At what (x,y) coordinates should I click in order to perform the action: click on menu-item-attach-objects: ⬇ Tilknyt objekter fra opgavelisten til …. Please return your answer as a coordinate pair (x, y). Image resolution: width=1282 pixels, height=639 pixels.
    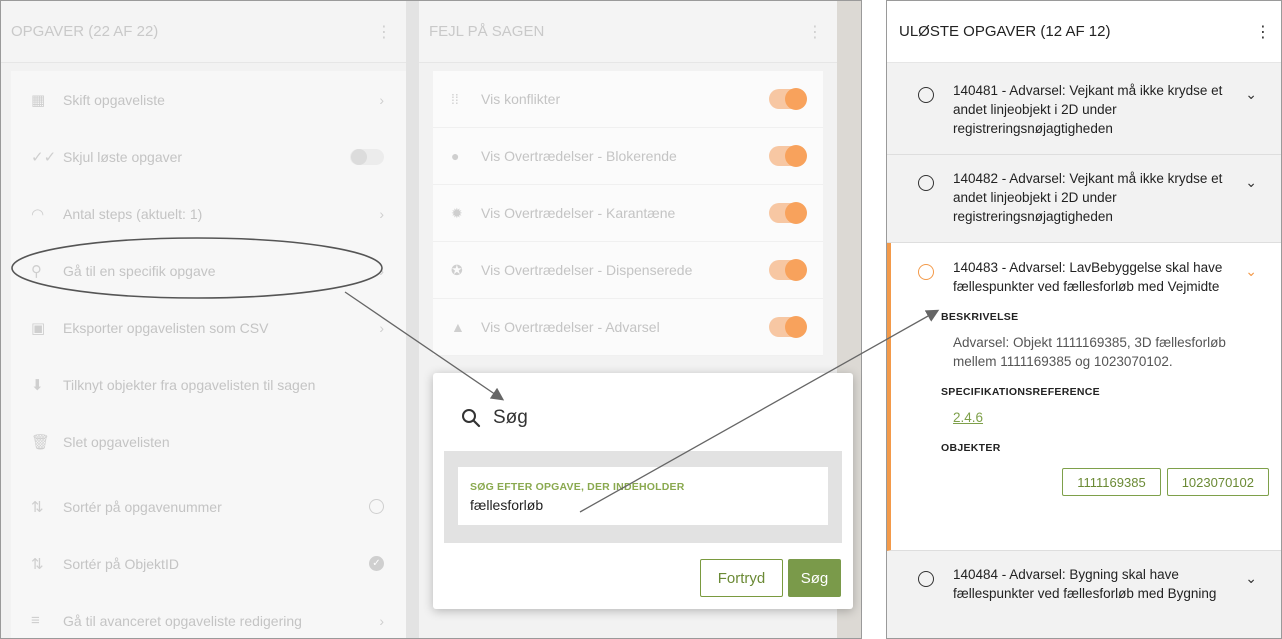
    Looking at the image, I should click on (208, 384).